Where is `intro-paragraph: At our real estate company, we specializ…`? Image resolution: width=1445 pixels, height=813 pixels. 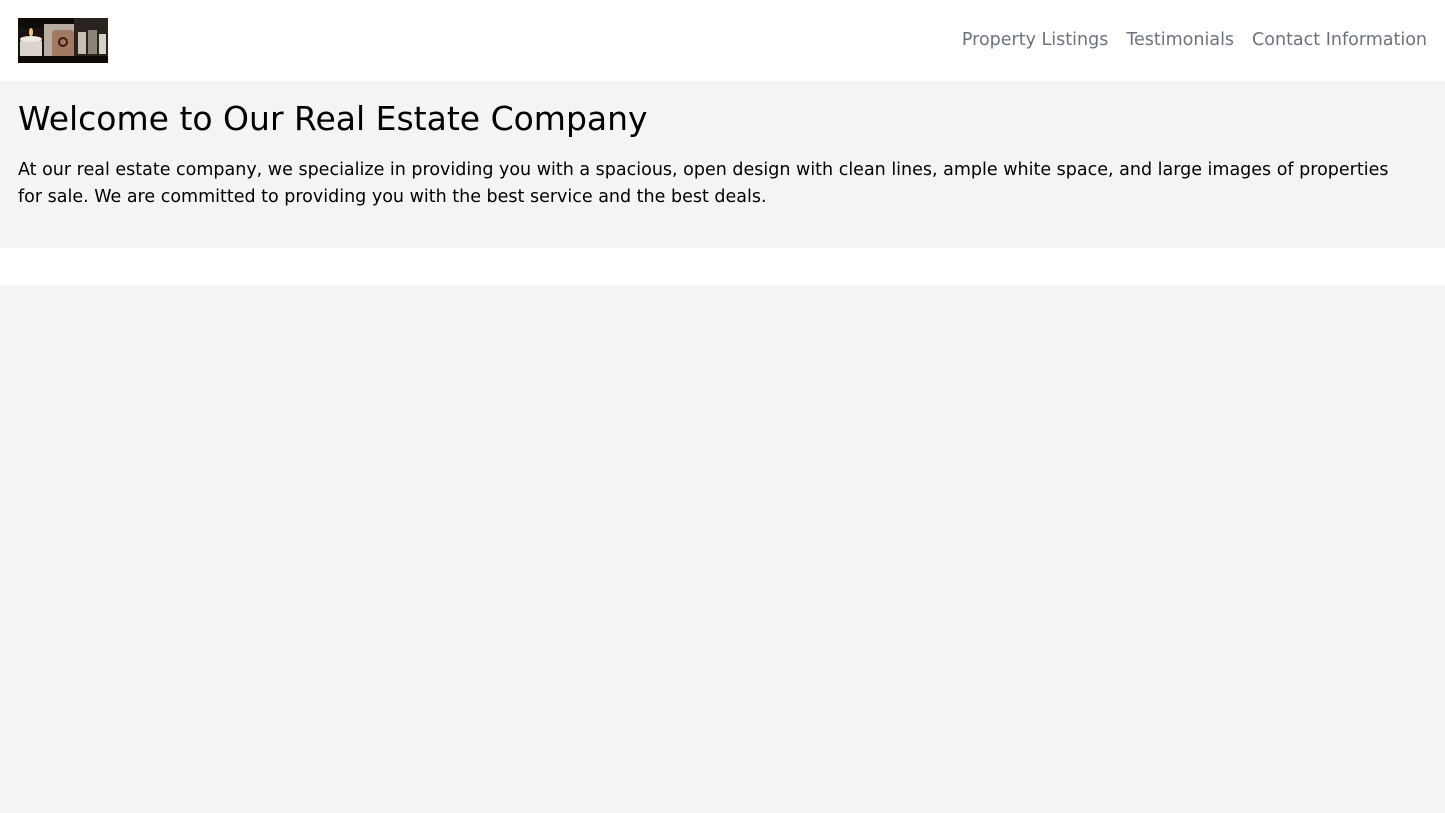
intro-paragraph: At our real estate company, we specializ… is located at coordinates (703, 183).